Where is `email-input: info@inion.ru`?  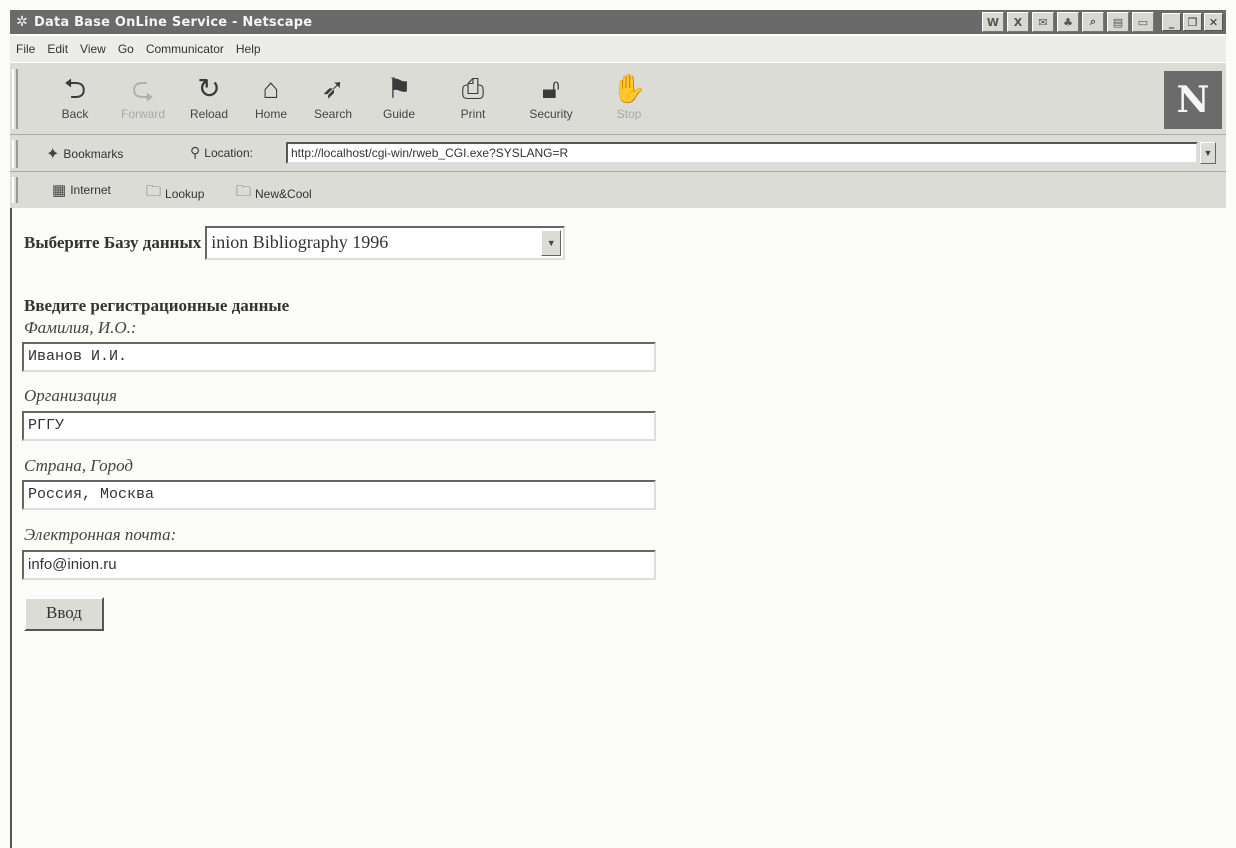 email-input: info@inion.ru is located at coordinates (339, 565).